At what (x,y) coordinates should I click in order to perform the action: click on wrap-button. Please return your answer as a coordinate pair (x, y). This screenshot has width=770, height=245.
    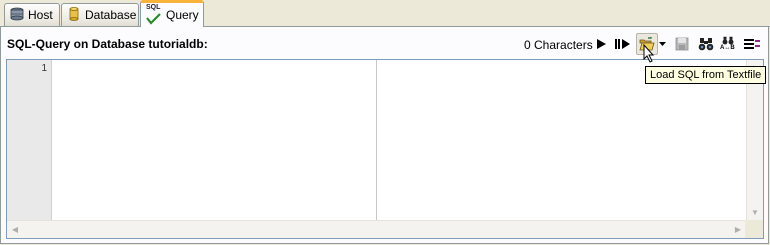
    Looking at the image, I should click on (752, 44).